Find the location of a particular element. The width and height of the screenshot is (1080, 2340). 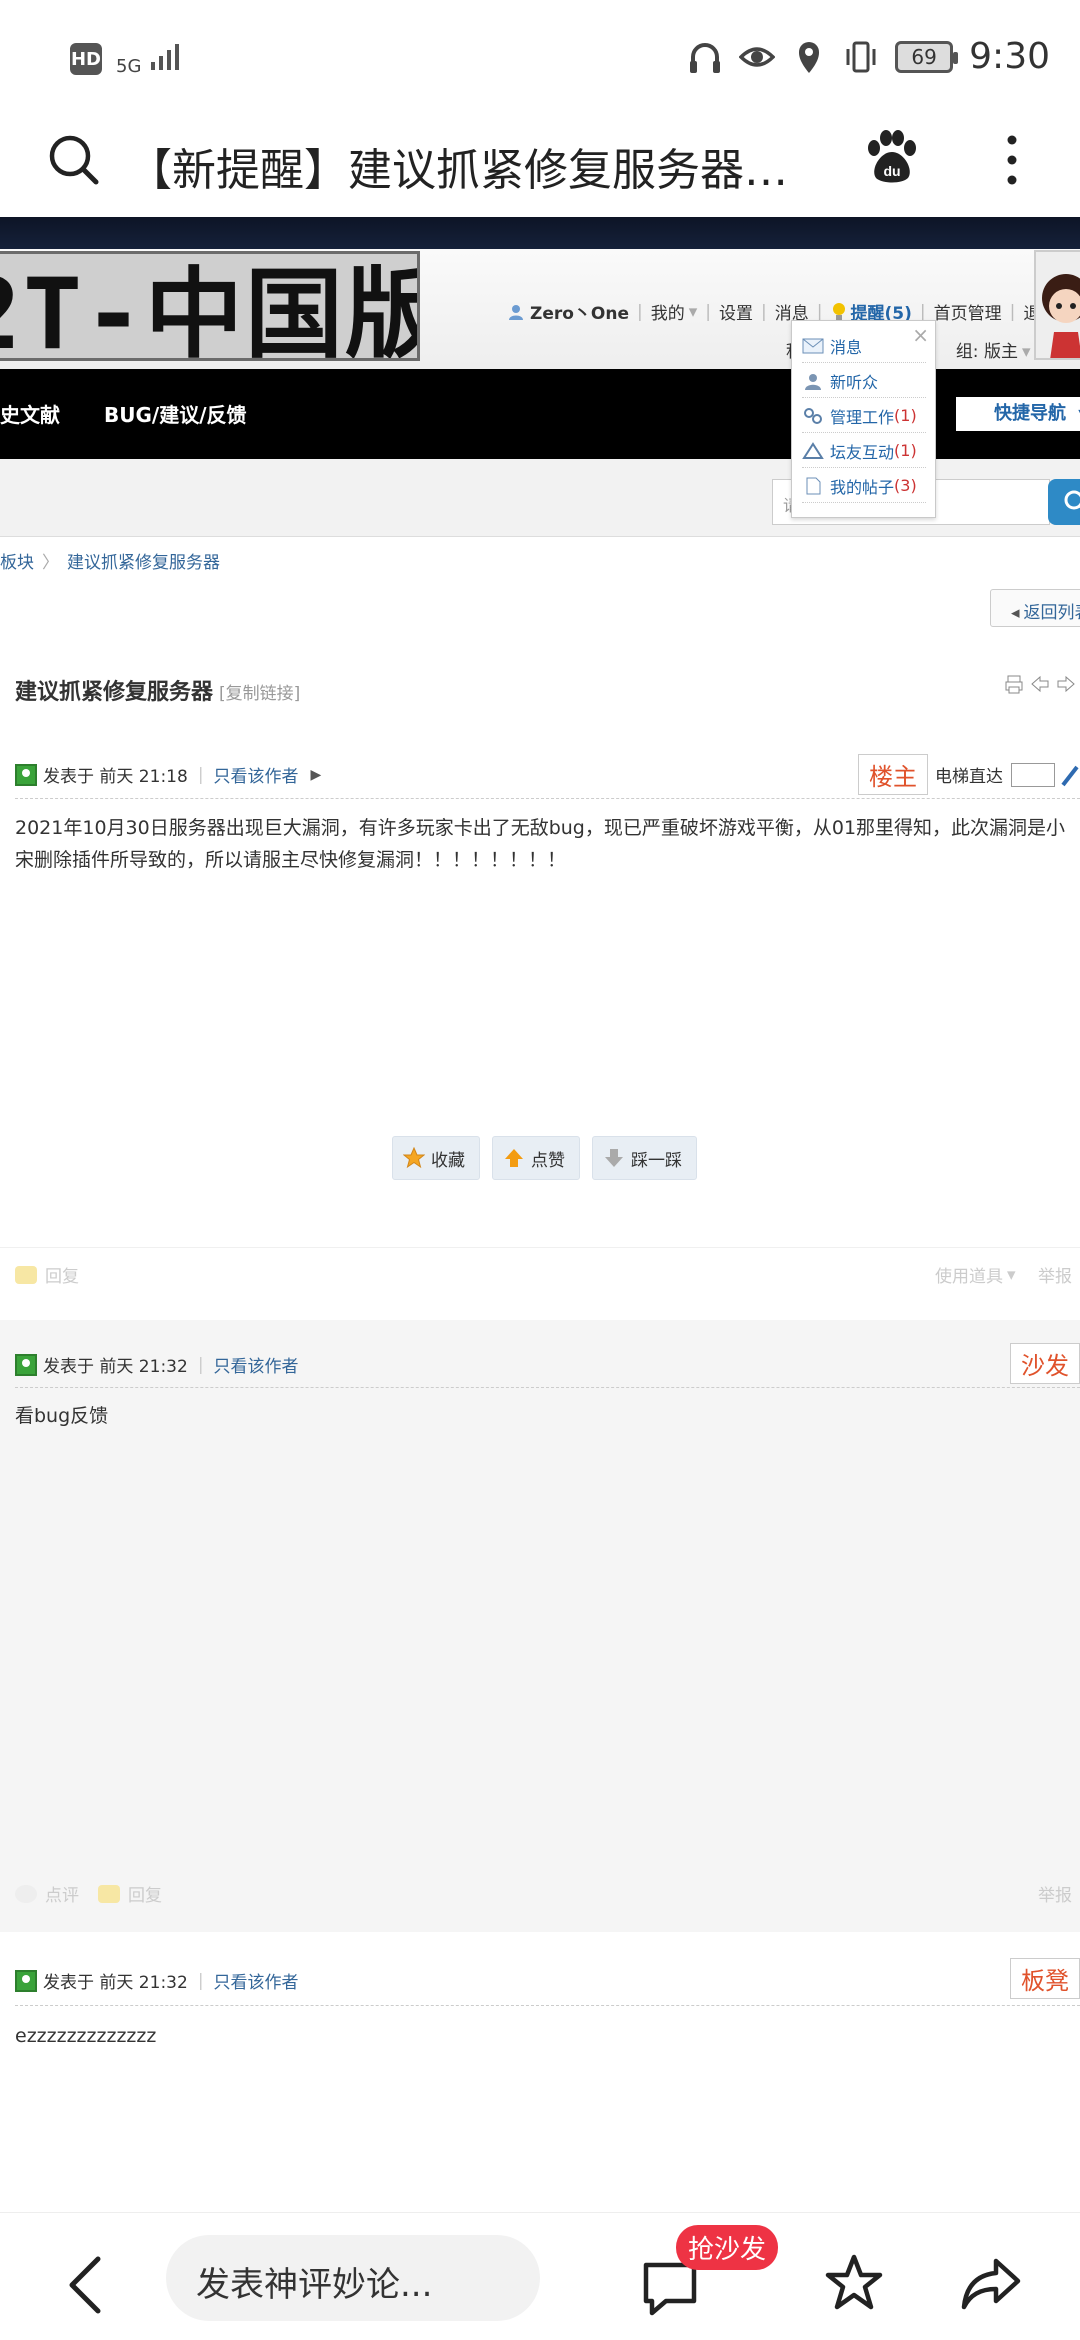

browser-toolbar: 【新提醒】建议抓紧修复服务器… du is located at coordinates (540, 169).